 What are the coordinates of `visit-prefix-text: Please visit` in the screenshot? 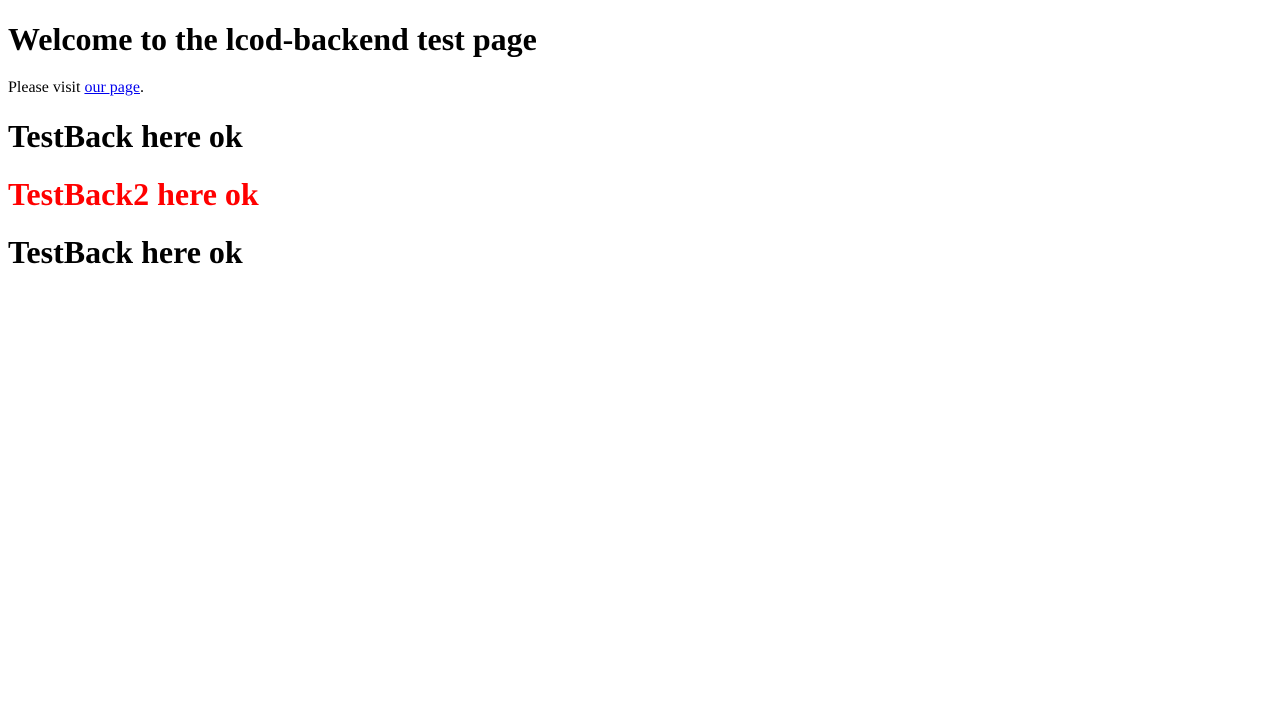 It's located at (46, 87).